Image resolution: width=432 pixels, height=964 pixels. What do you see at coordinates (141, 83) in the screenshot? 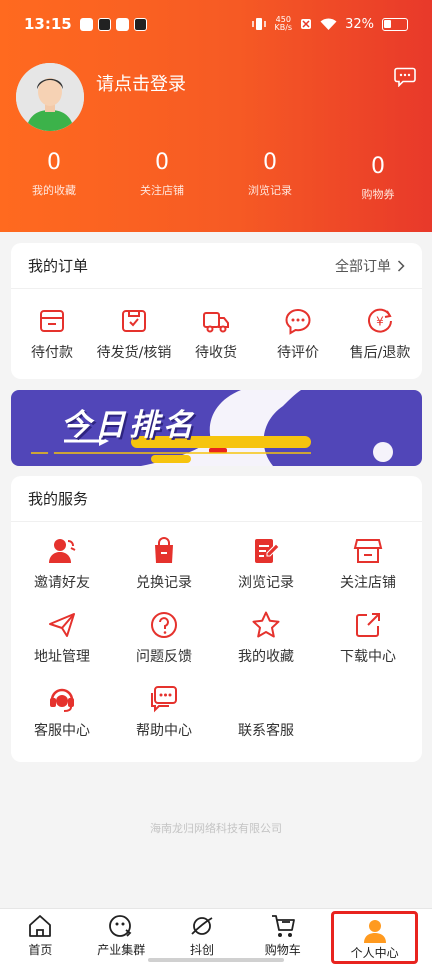
I see `login-prompt: 请点击登录` at bounding box center [141, 83].